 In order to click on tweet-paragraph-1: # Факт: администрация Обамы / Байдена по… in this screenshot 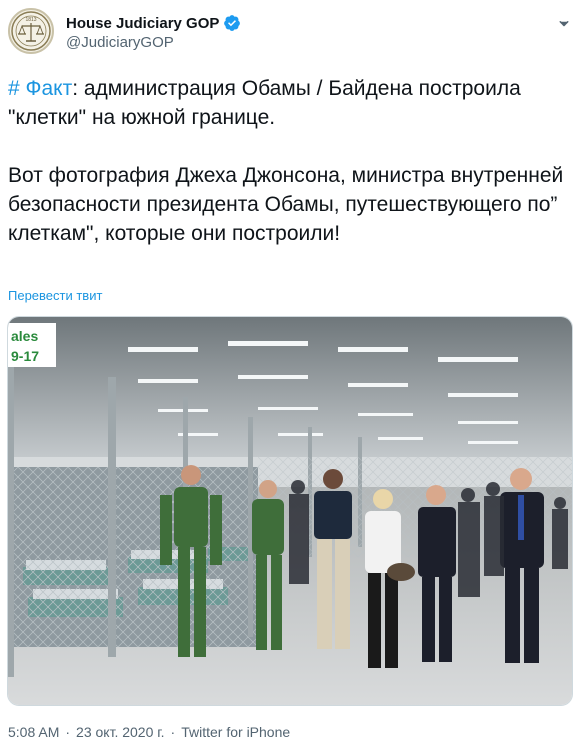, I will do `click(290, 103)`.